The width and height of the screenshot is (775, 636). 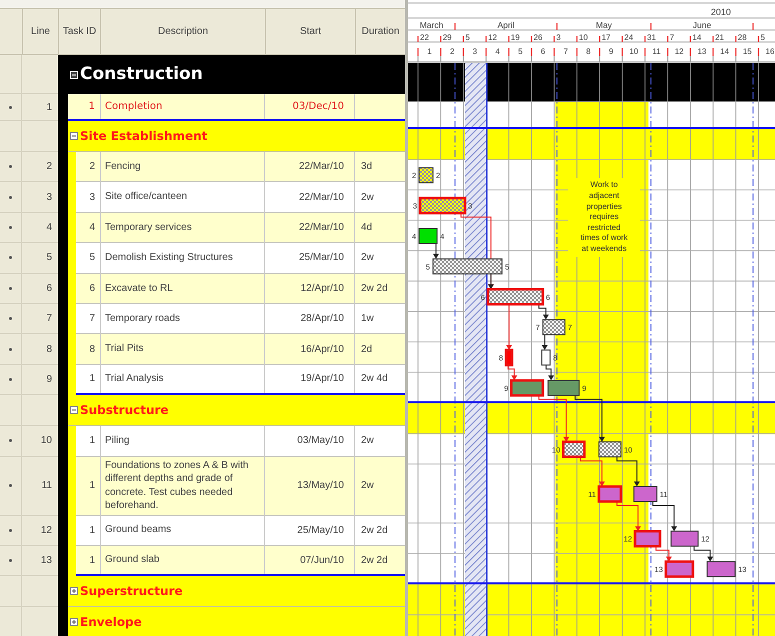 What do you see at coordinates (719, 37) in the screenshot?
I see `week-date: 21` at bounding box center [719, 37].